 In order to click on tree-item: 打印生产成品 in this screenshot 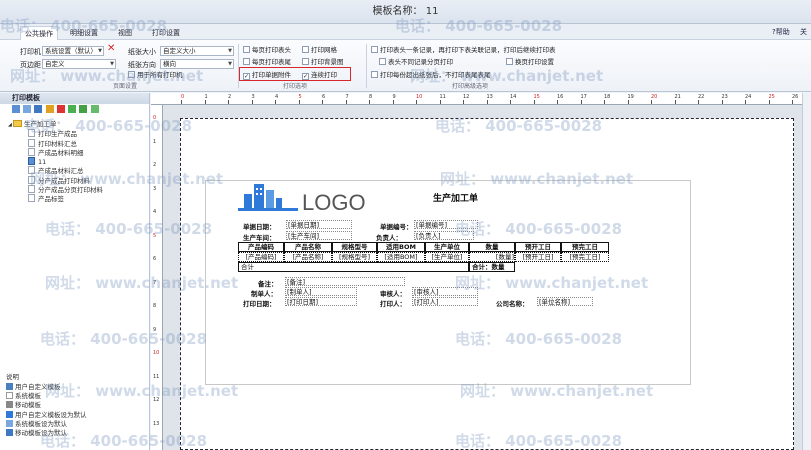, I will do `click(55, 133)`.